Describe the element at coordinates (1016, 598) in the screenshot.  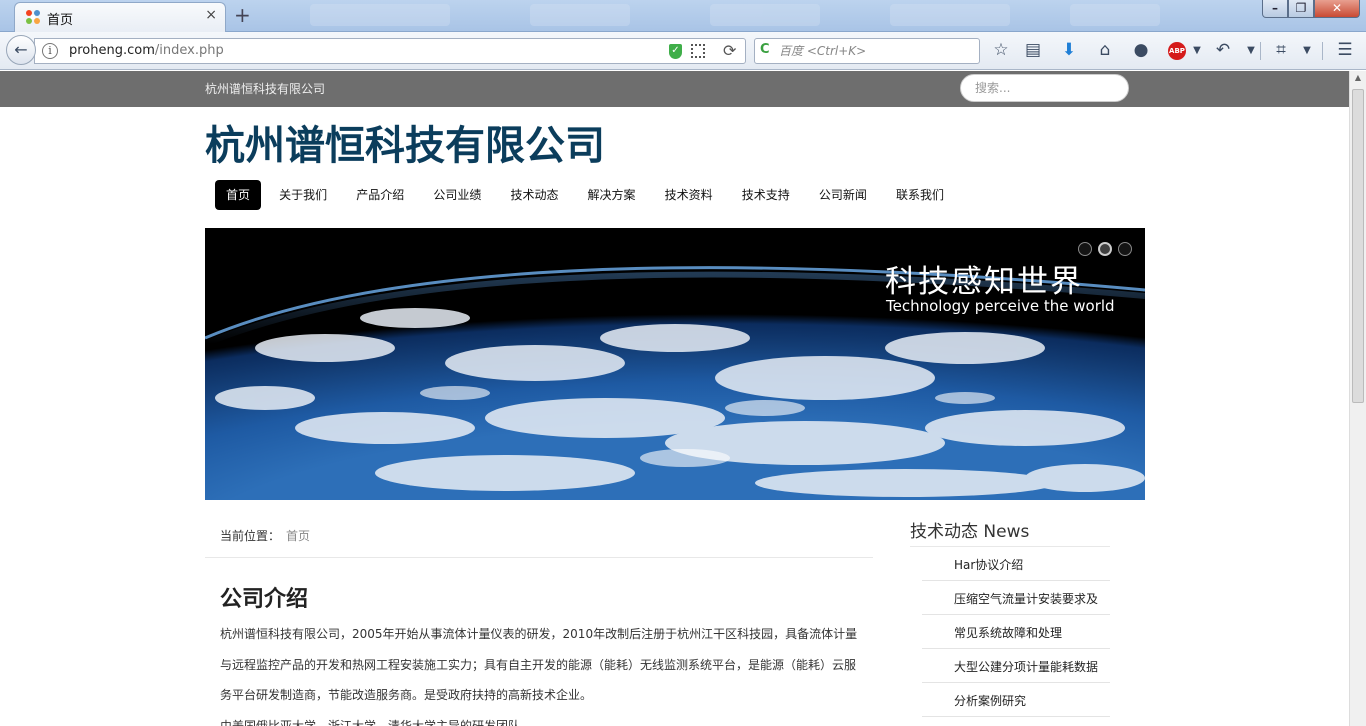
I see `sidebar-news-item: 压缩空气流量计安装要求及` at that location.